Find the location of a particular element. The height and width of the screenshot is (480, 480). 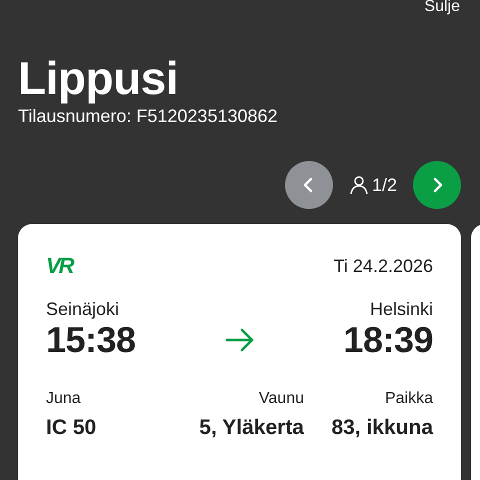

arrival-time: 18:39 is located at coordinates (388, 340).